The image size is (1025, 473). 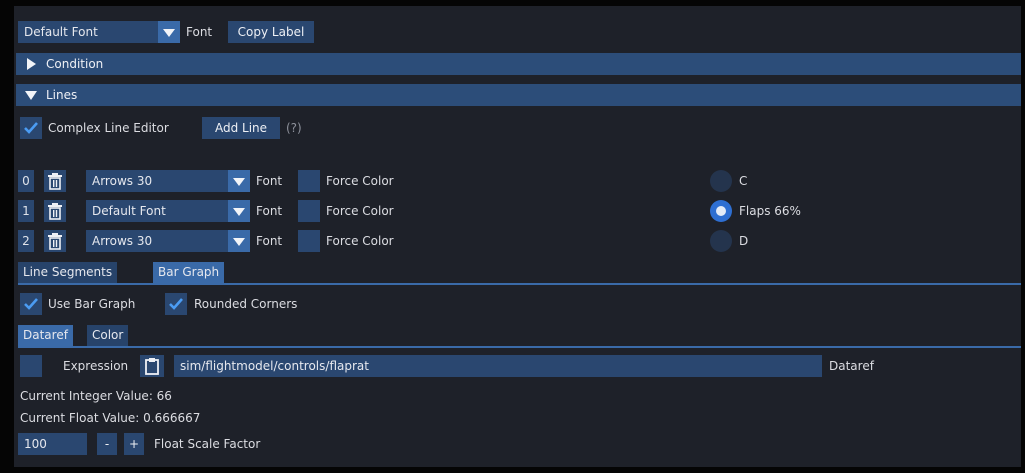 I want to click on current-float-value: Current Float Value: 0.666667, so click(x=110, y=418).